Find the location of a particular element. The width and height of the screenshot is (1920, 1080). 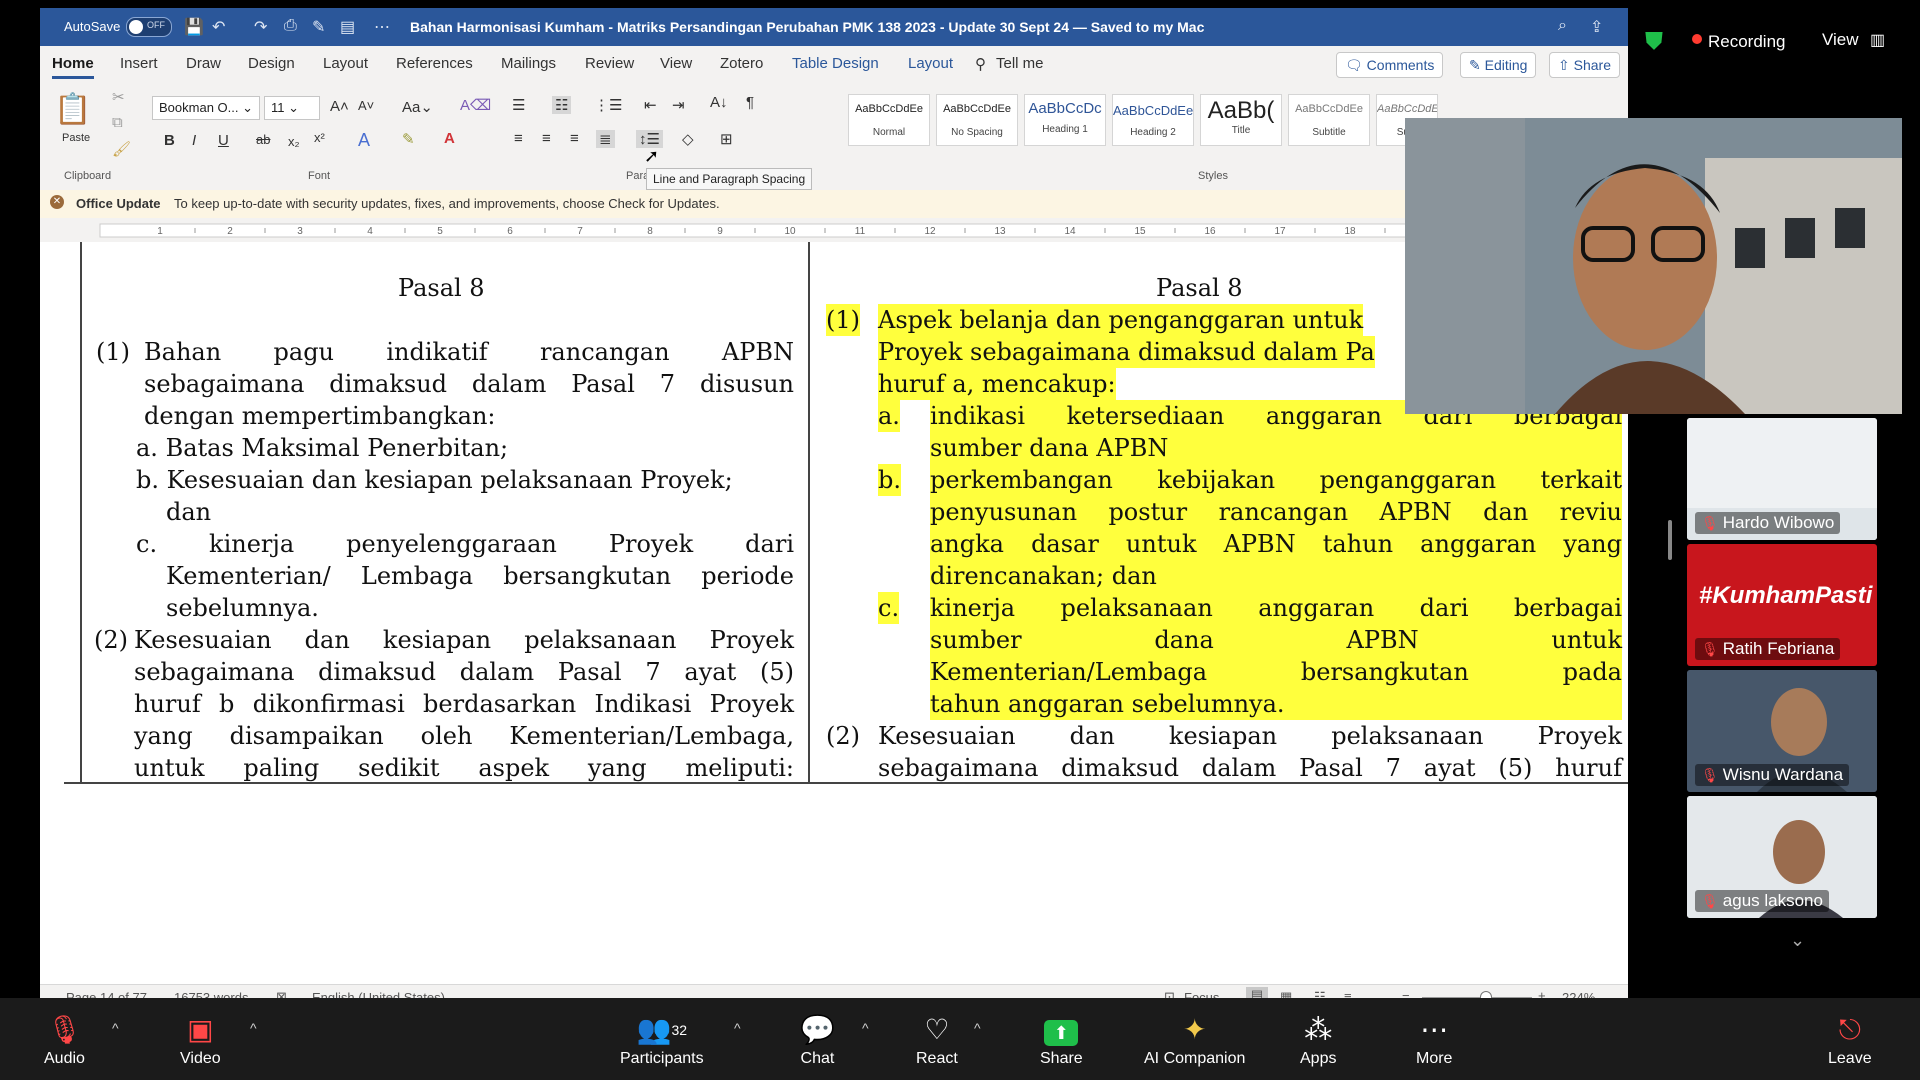

outline-icon: ☷ is located at coordinates (1320, 993).